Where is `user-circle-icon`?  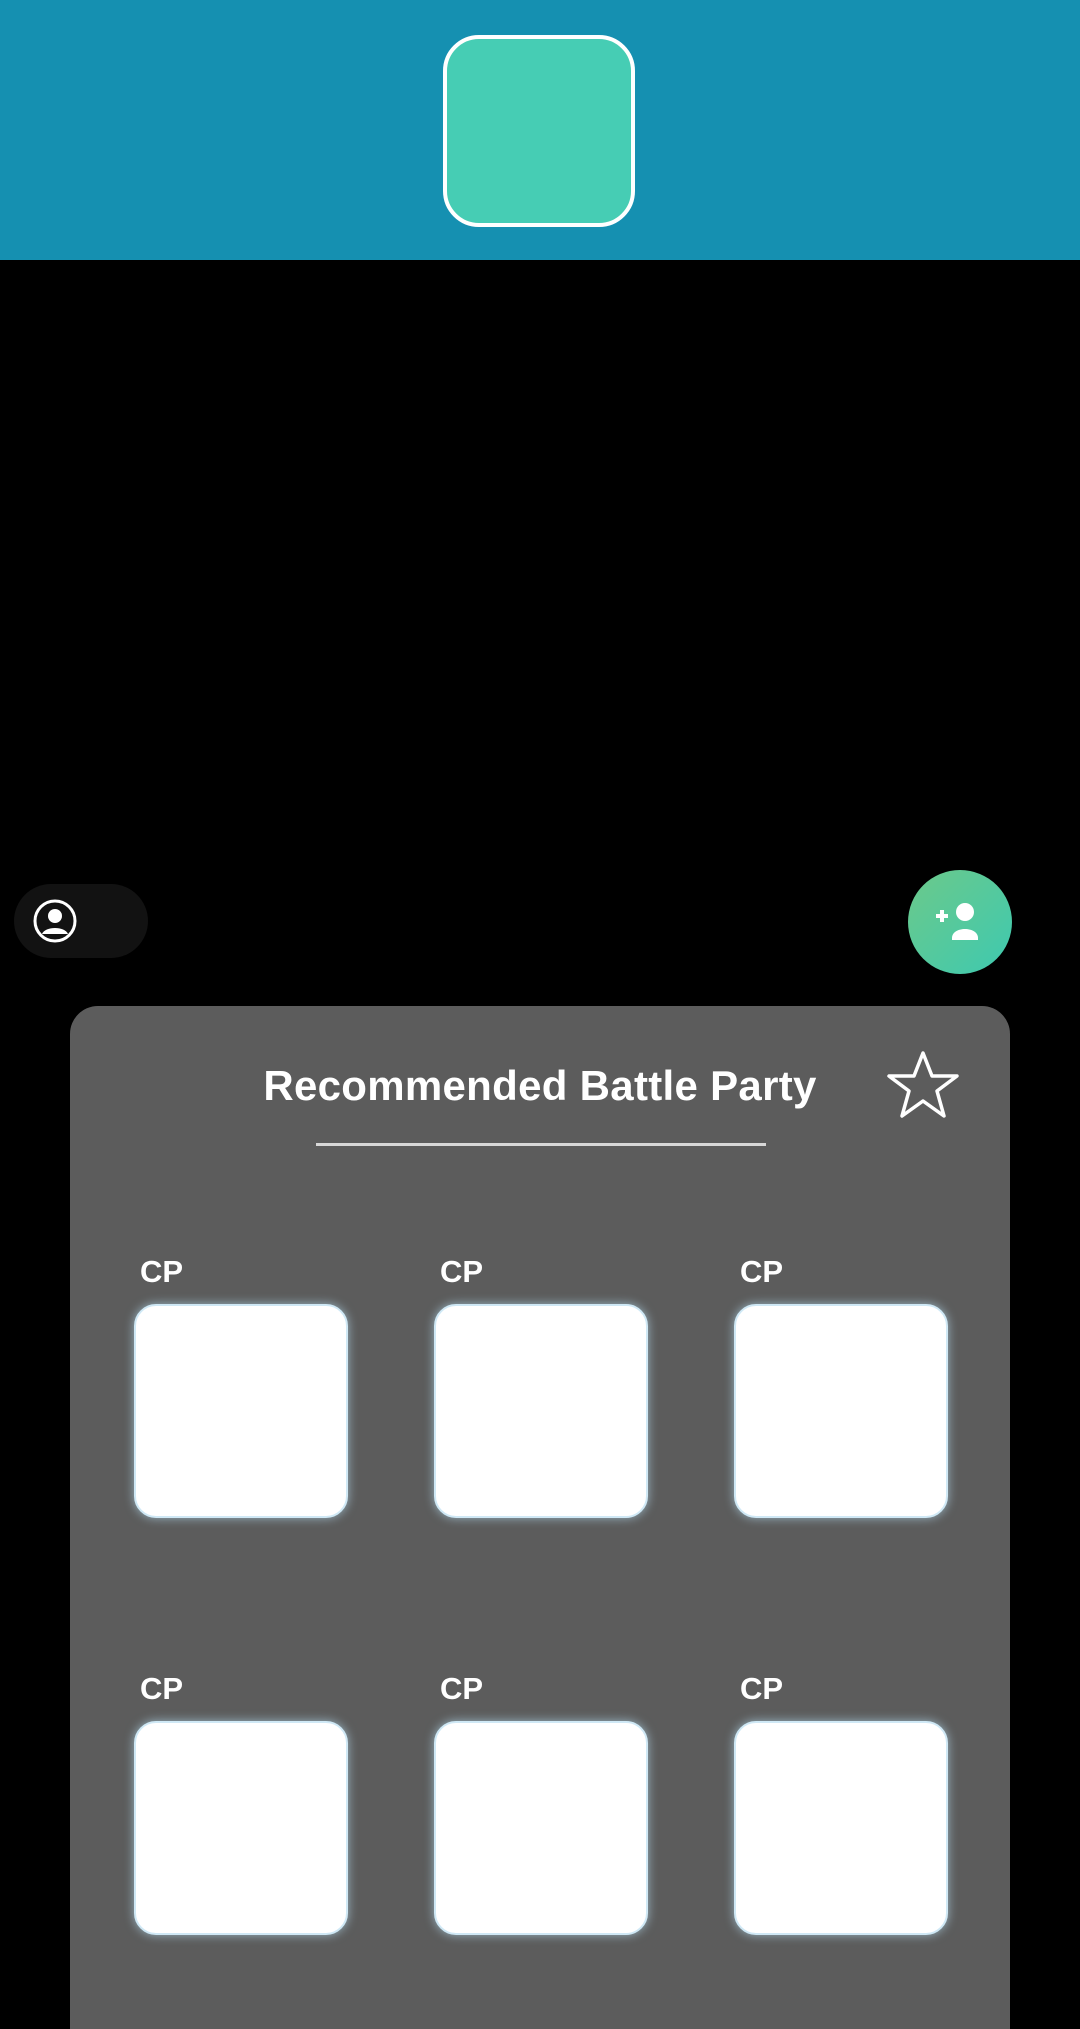 user-circle-icon is located at coordinates (55, 921).